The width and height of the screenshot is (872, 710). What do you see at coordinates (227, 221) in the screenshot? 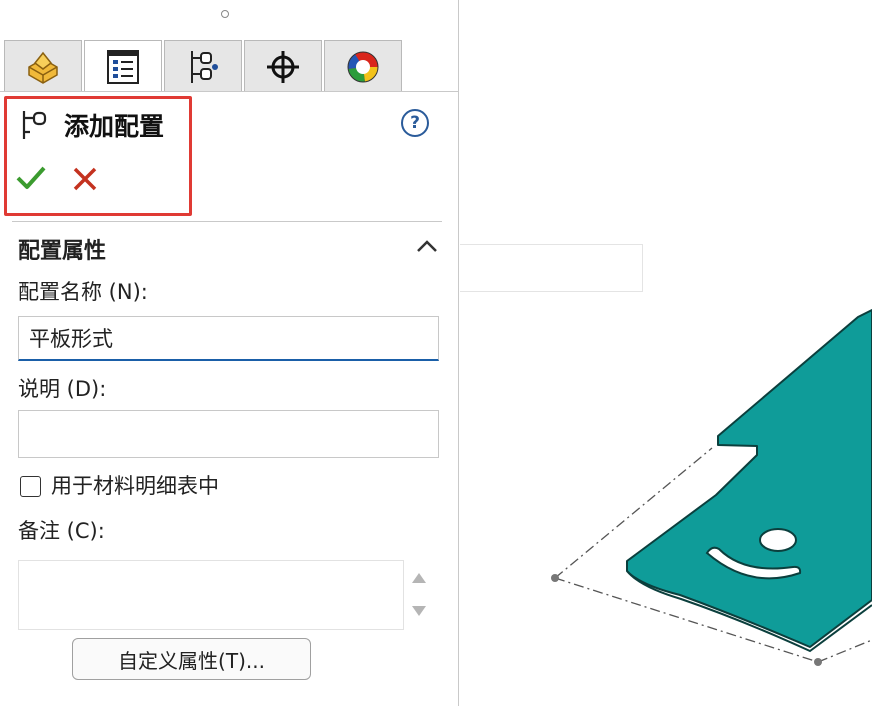
I see `section-divider` at bounding box center [227, 221].